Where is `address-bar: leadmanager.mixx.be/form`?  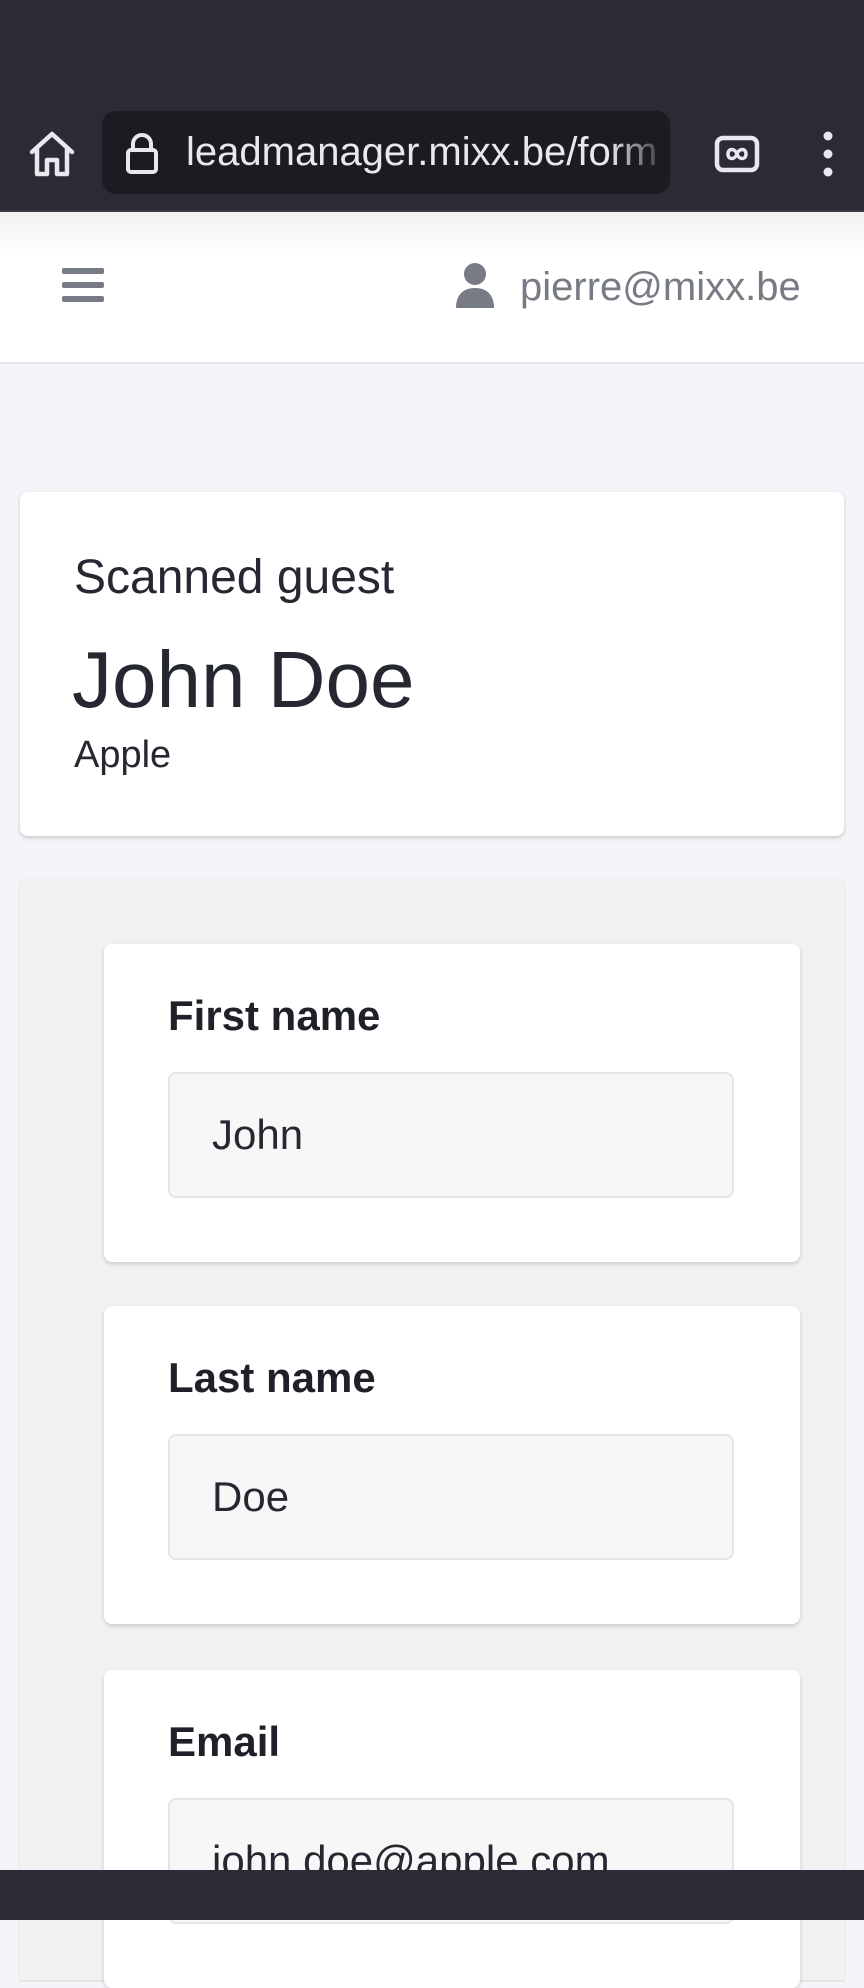
address-bar: leadmanager.mixx.be/form is located at coordinates (386, 152).